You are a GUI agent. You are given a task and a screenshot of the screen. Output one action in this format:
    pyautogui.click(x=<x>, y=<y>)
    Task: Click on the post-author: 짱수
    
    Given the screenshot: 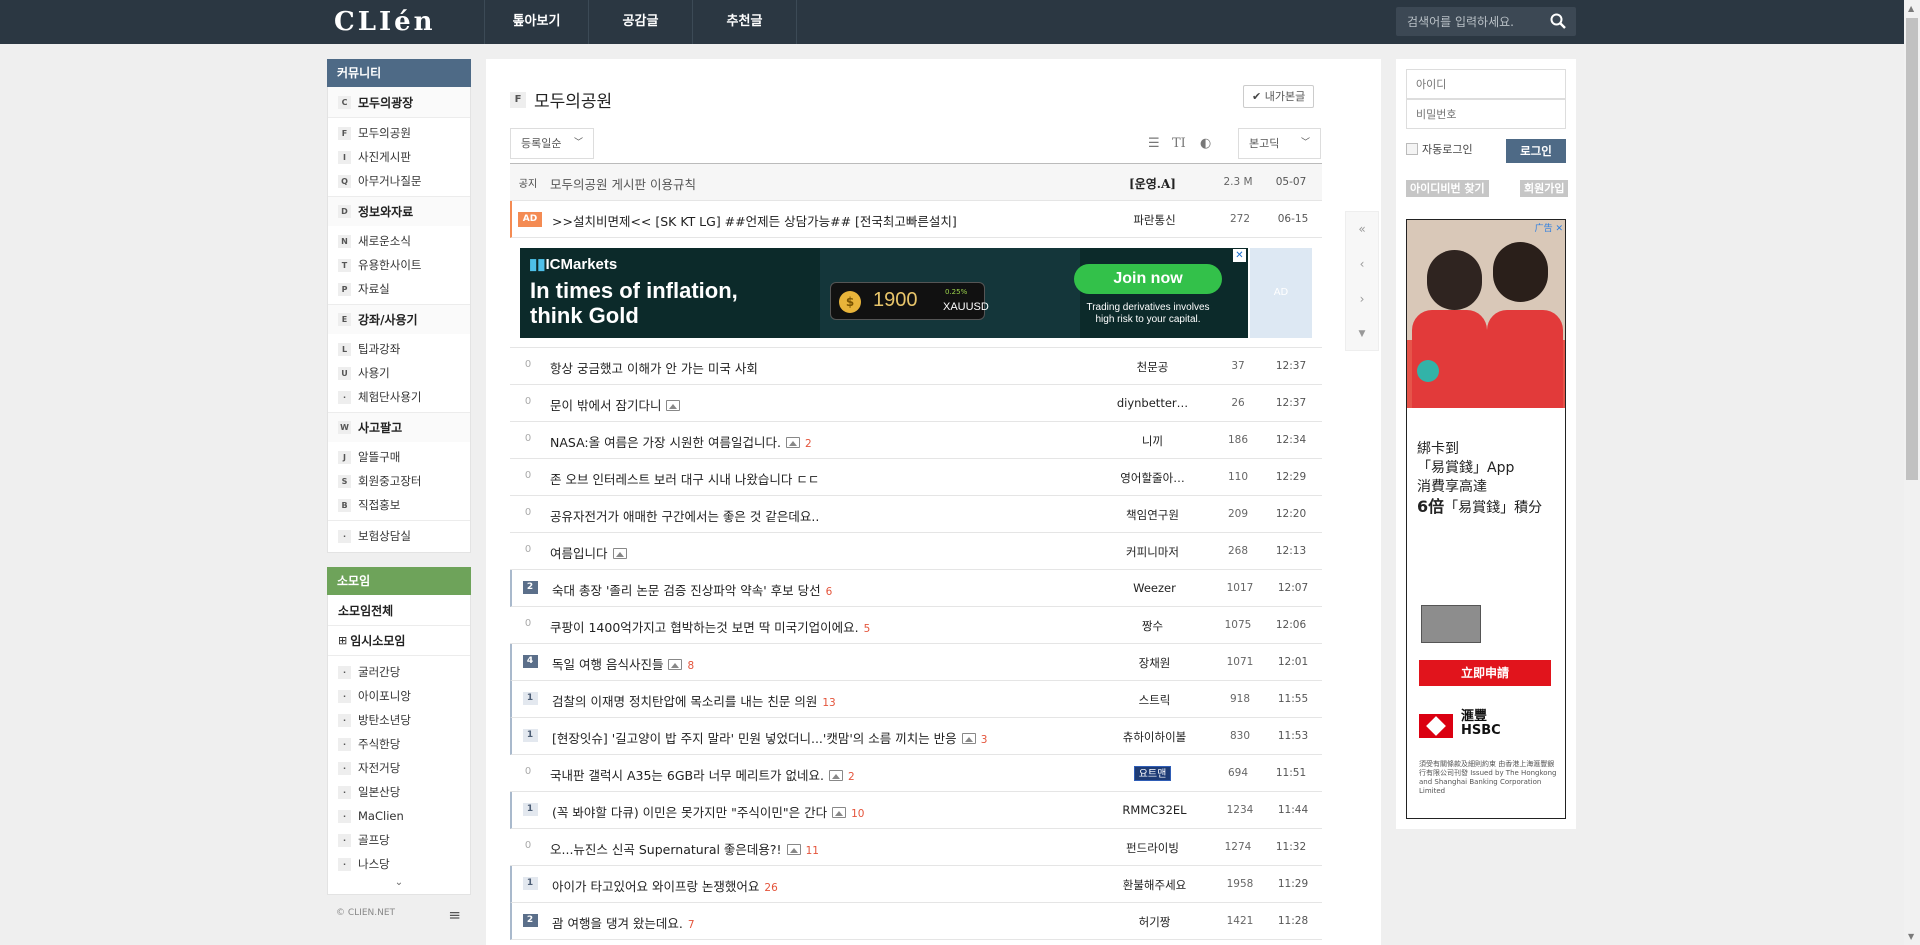 What is the action you would take?
    pyautogui.click(x=1152, y=626)
    